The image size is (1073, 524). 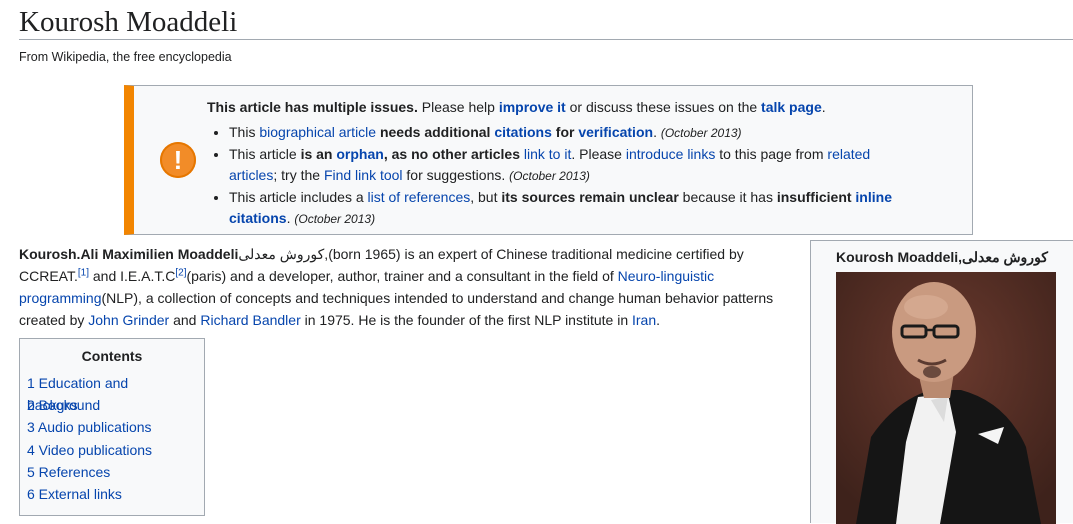 I want to click on verification-link: verification, so click(x=615, y=132).